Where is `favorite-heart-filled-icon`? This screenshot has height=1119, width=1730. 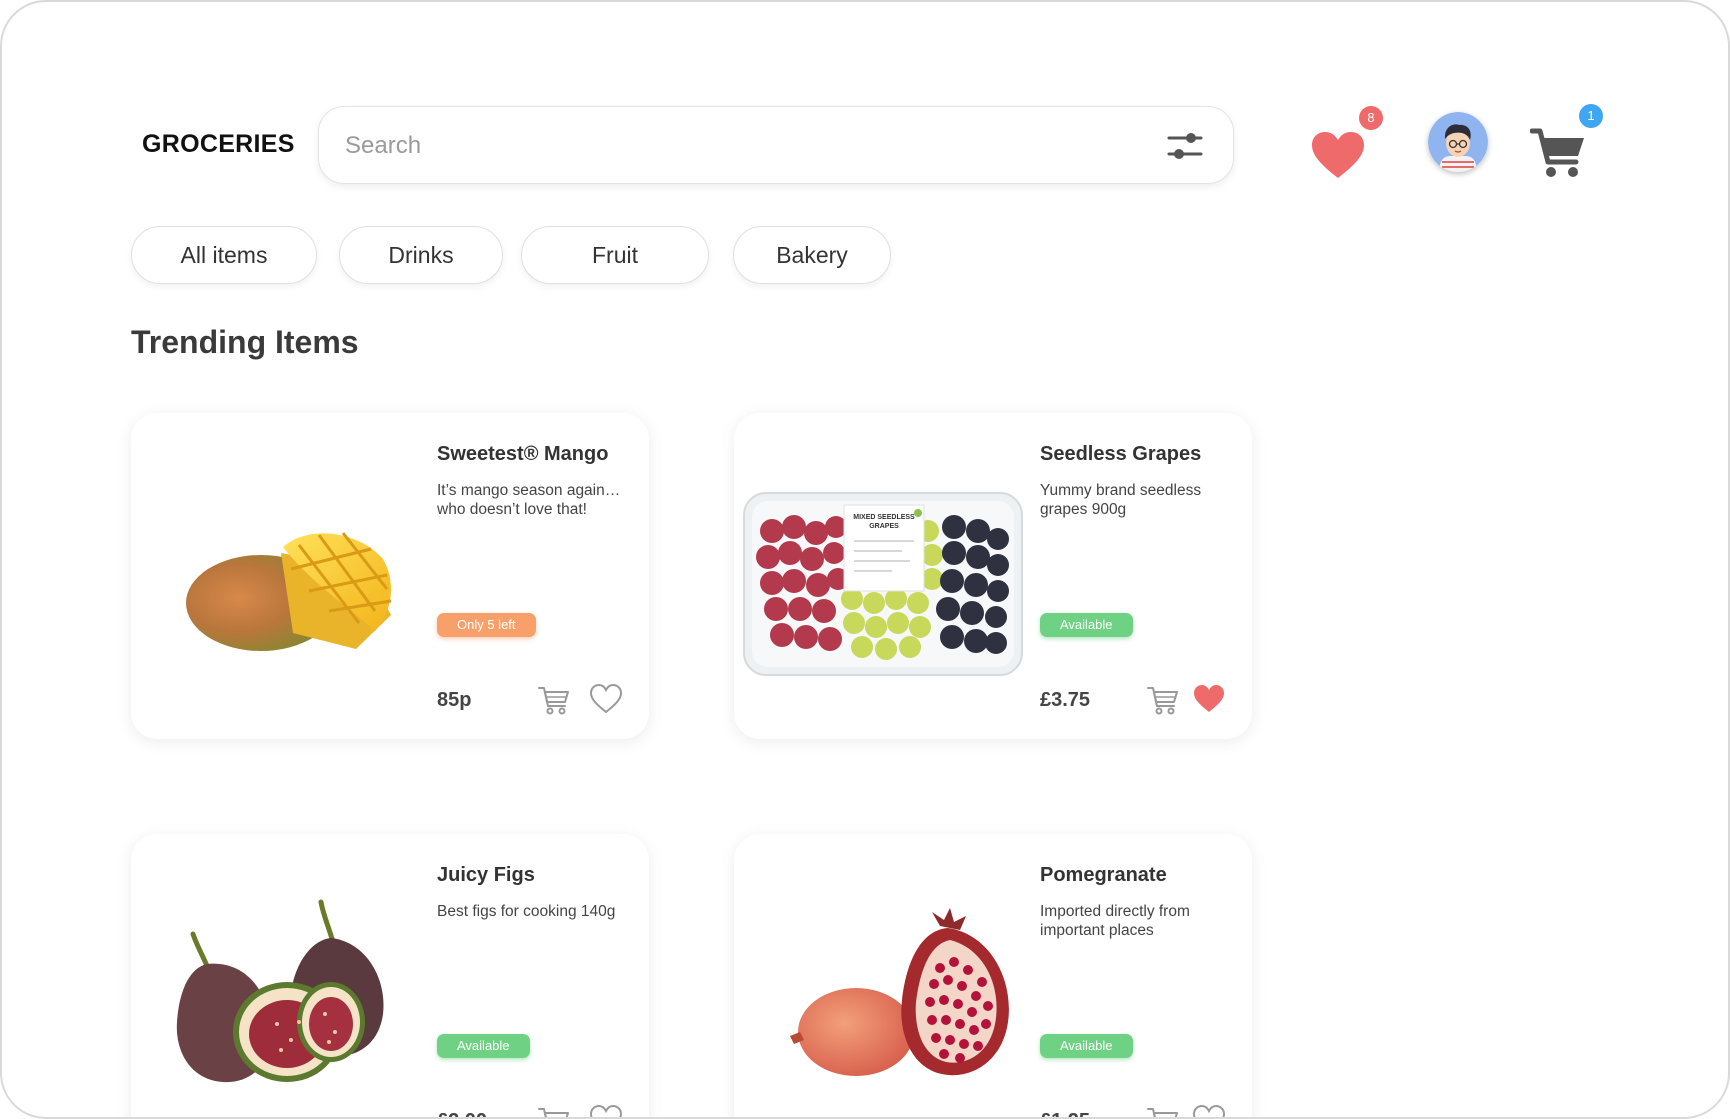 favorite-heart-filled-icon is located at coordinates (1209, 699).